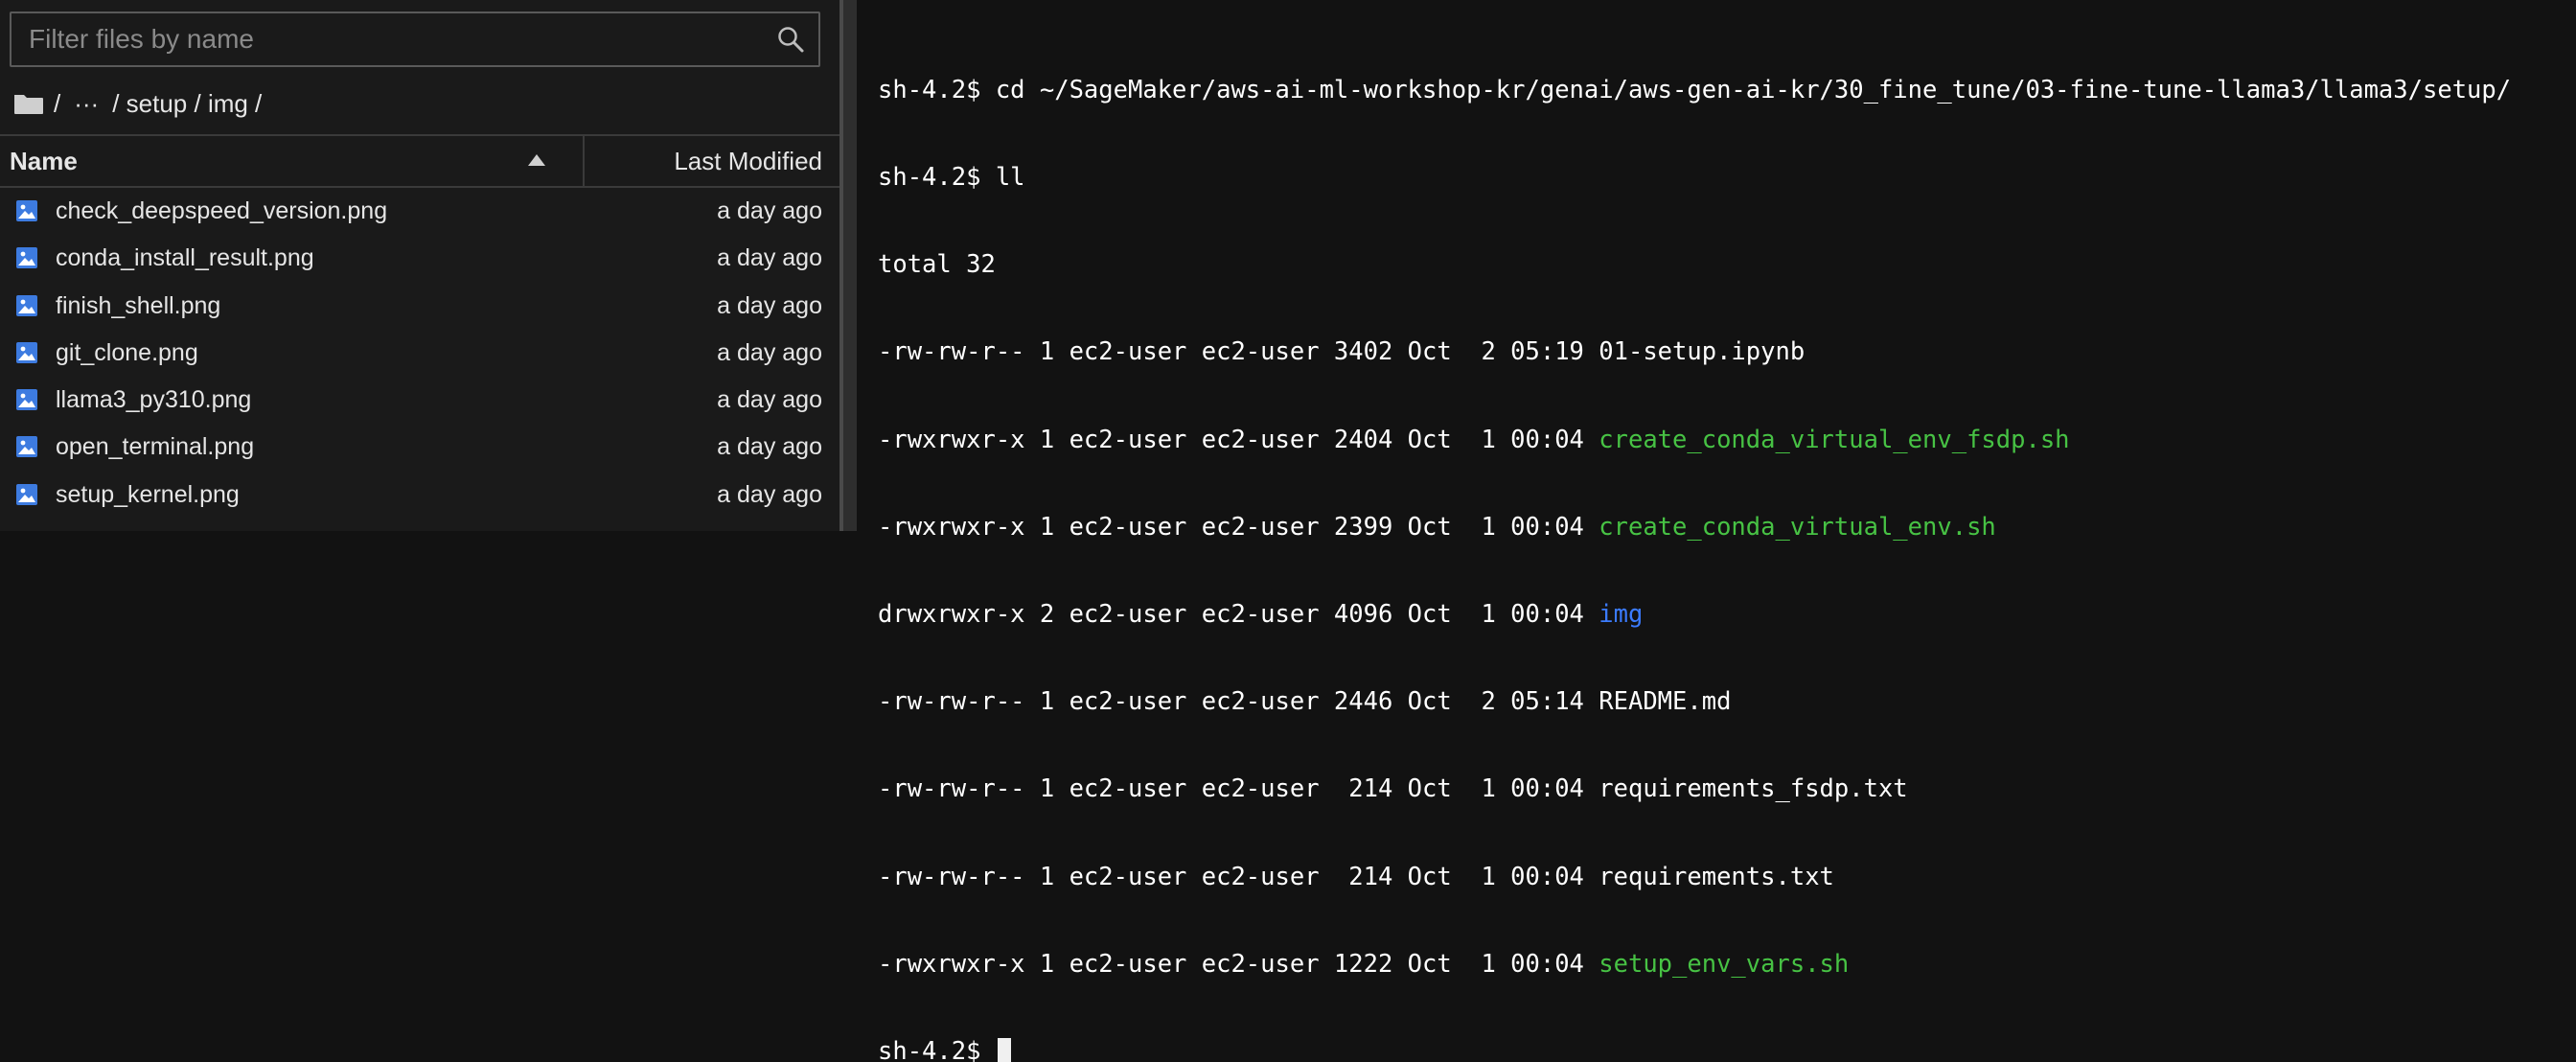 The image size is (2576, 1062). I want to click on breadcrumb-path: / setup / img /, so click(187, 104).